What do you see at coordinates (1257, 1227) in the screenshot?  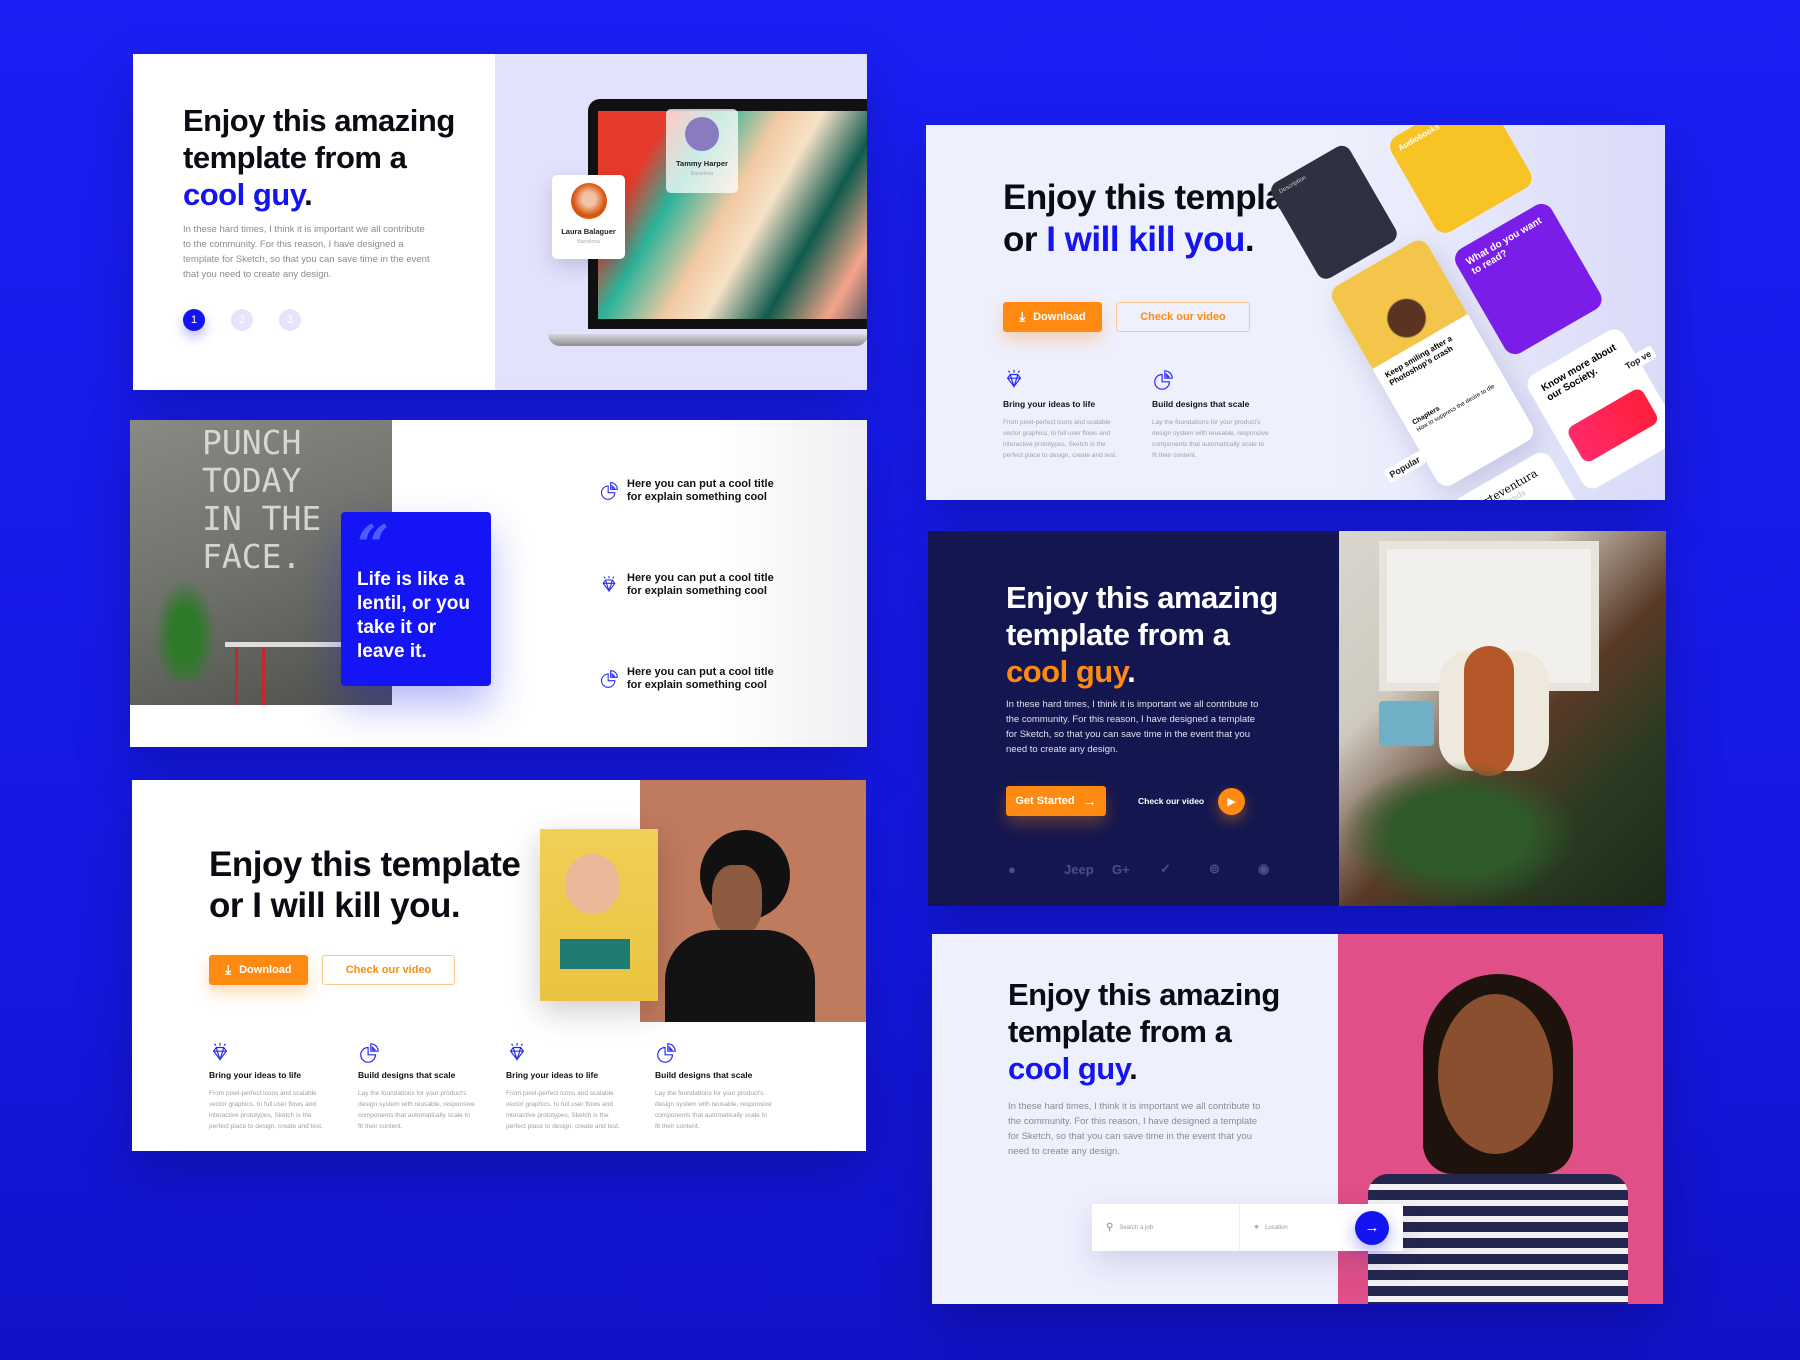 I see `location-pin-icon: ⌖` at bounding box center [1257, 1227].